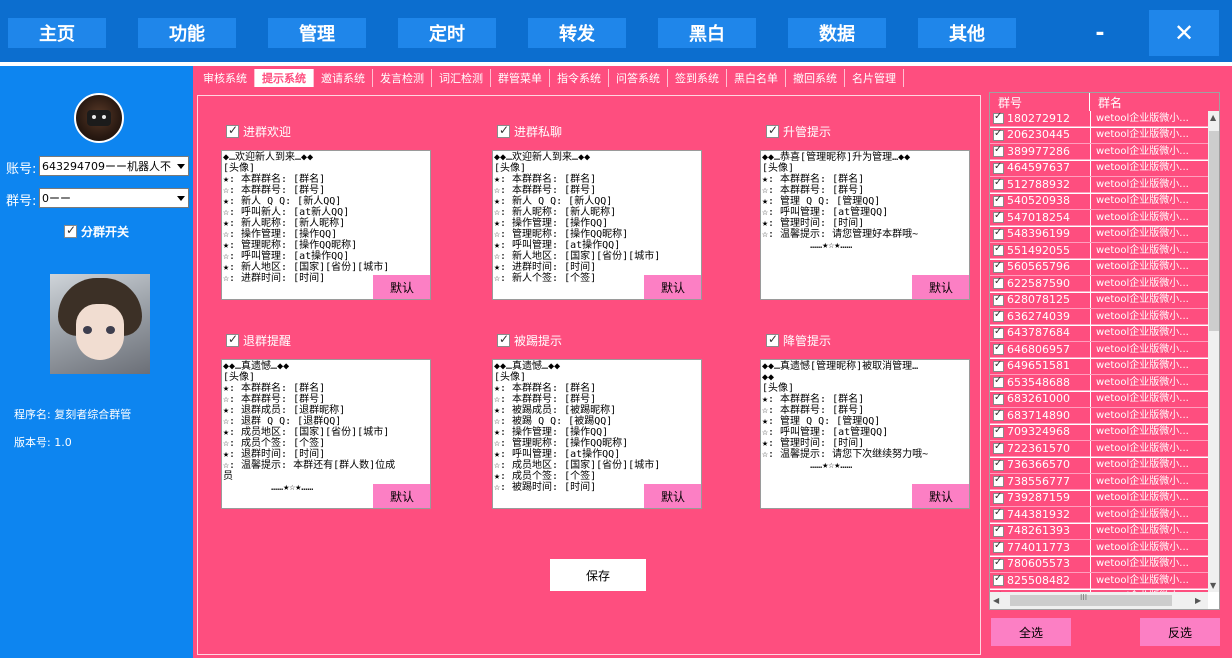  Describe the element at coordinates (96, 231) in the screenshot. I see `split-group-toggle: 分群开关` at that location.